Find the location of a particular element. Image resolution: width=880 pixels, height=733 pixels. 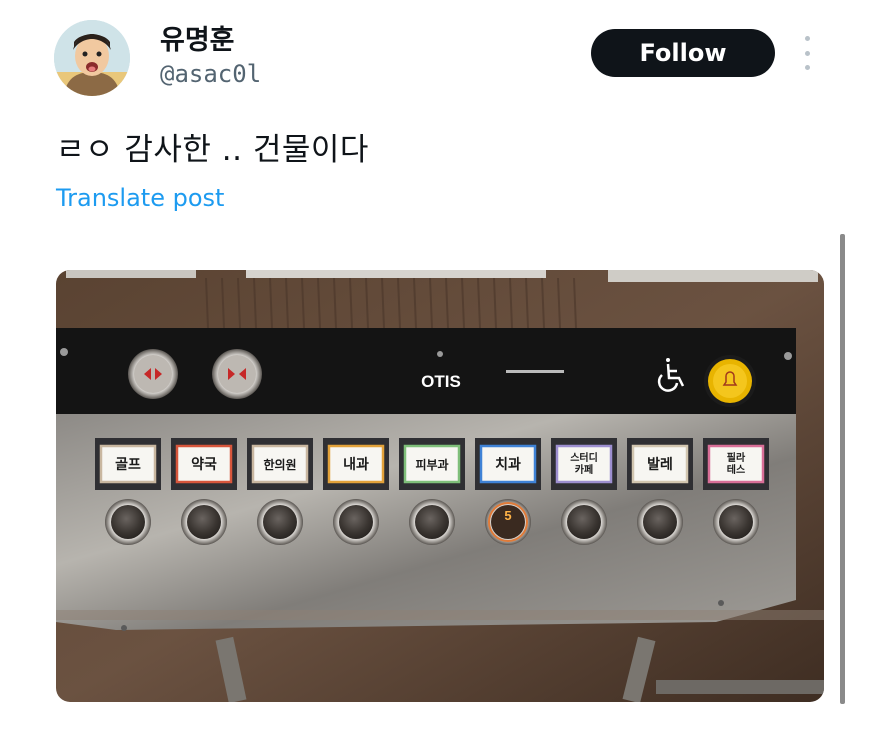

floor-label-text: 골프 is located at coordinates (128, 465).